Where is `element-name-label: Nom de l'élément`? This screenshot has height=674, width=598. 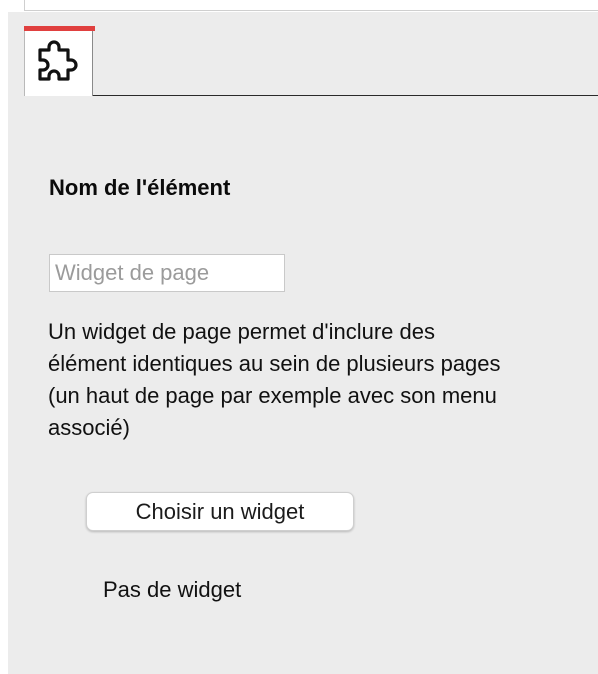 element-name-label: Nom de l'élément is located at coordinates (140, 187).